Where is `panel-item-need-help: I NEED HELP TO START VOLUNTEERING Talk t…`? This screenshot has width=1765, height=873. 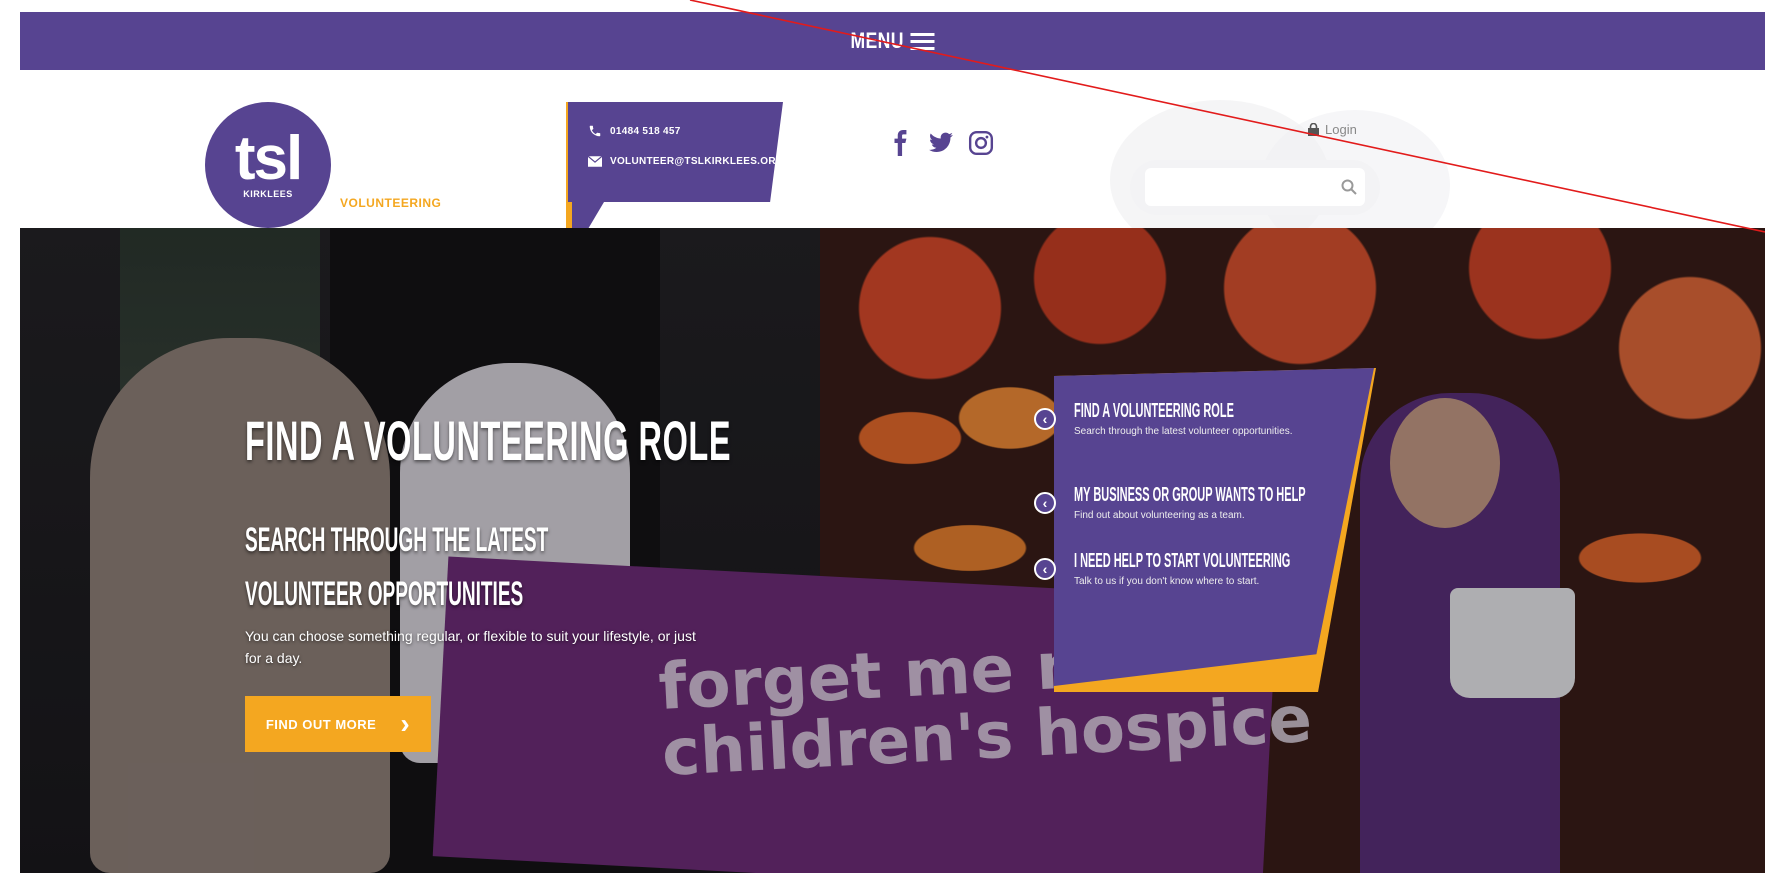
panel-item-need-help: I NEED HELP TO START VOLUNTEERING Talk t… is located at coordinates (1199, 569).